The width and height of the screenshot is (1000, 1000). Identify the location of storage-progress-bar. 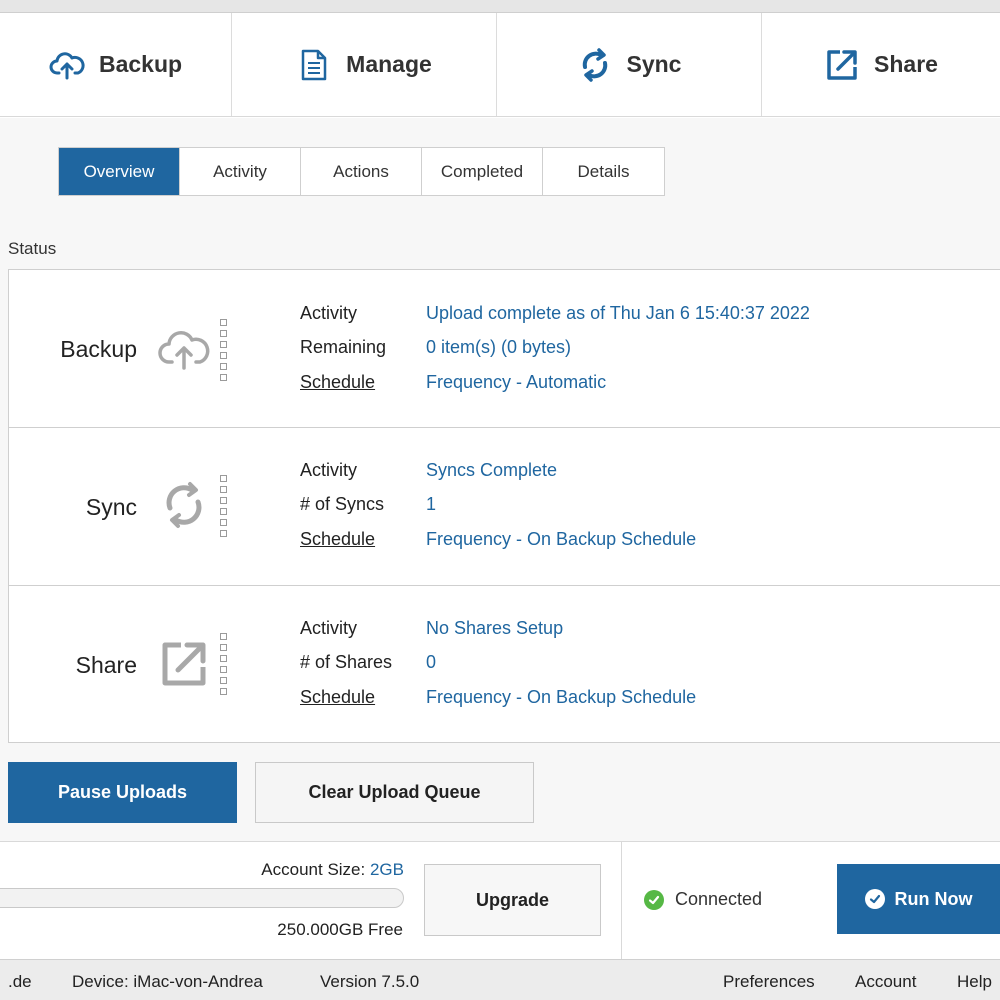
(202, 898).